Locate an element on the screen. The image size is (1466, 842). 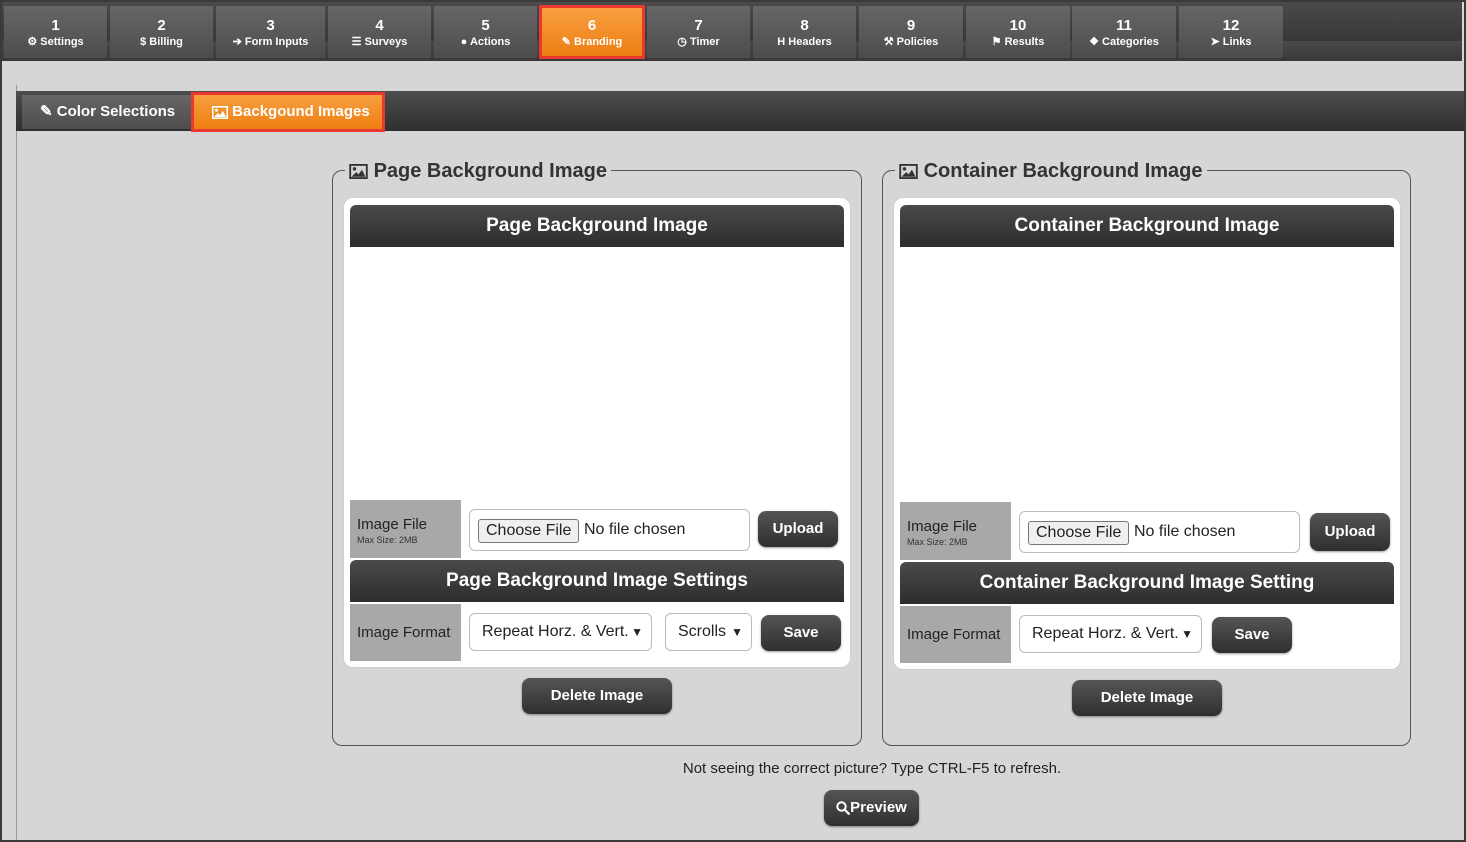
step-tab-branding: 6 ✎ Branding is located at coordinates (592, 32).